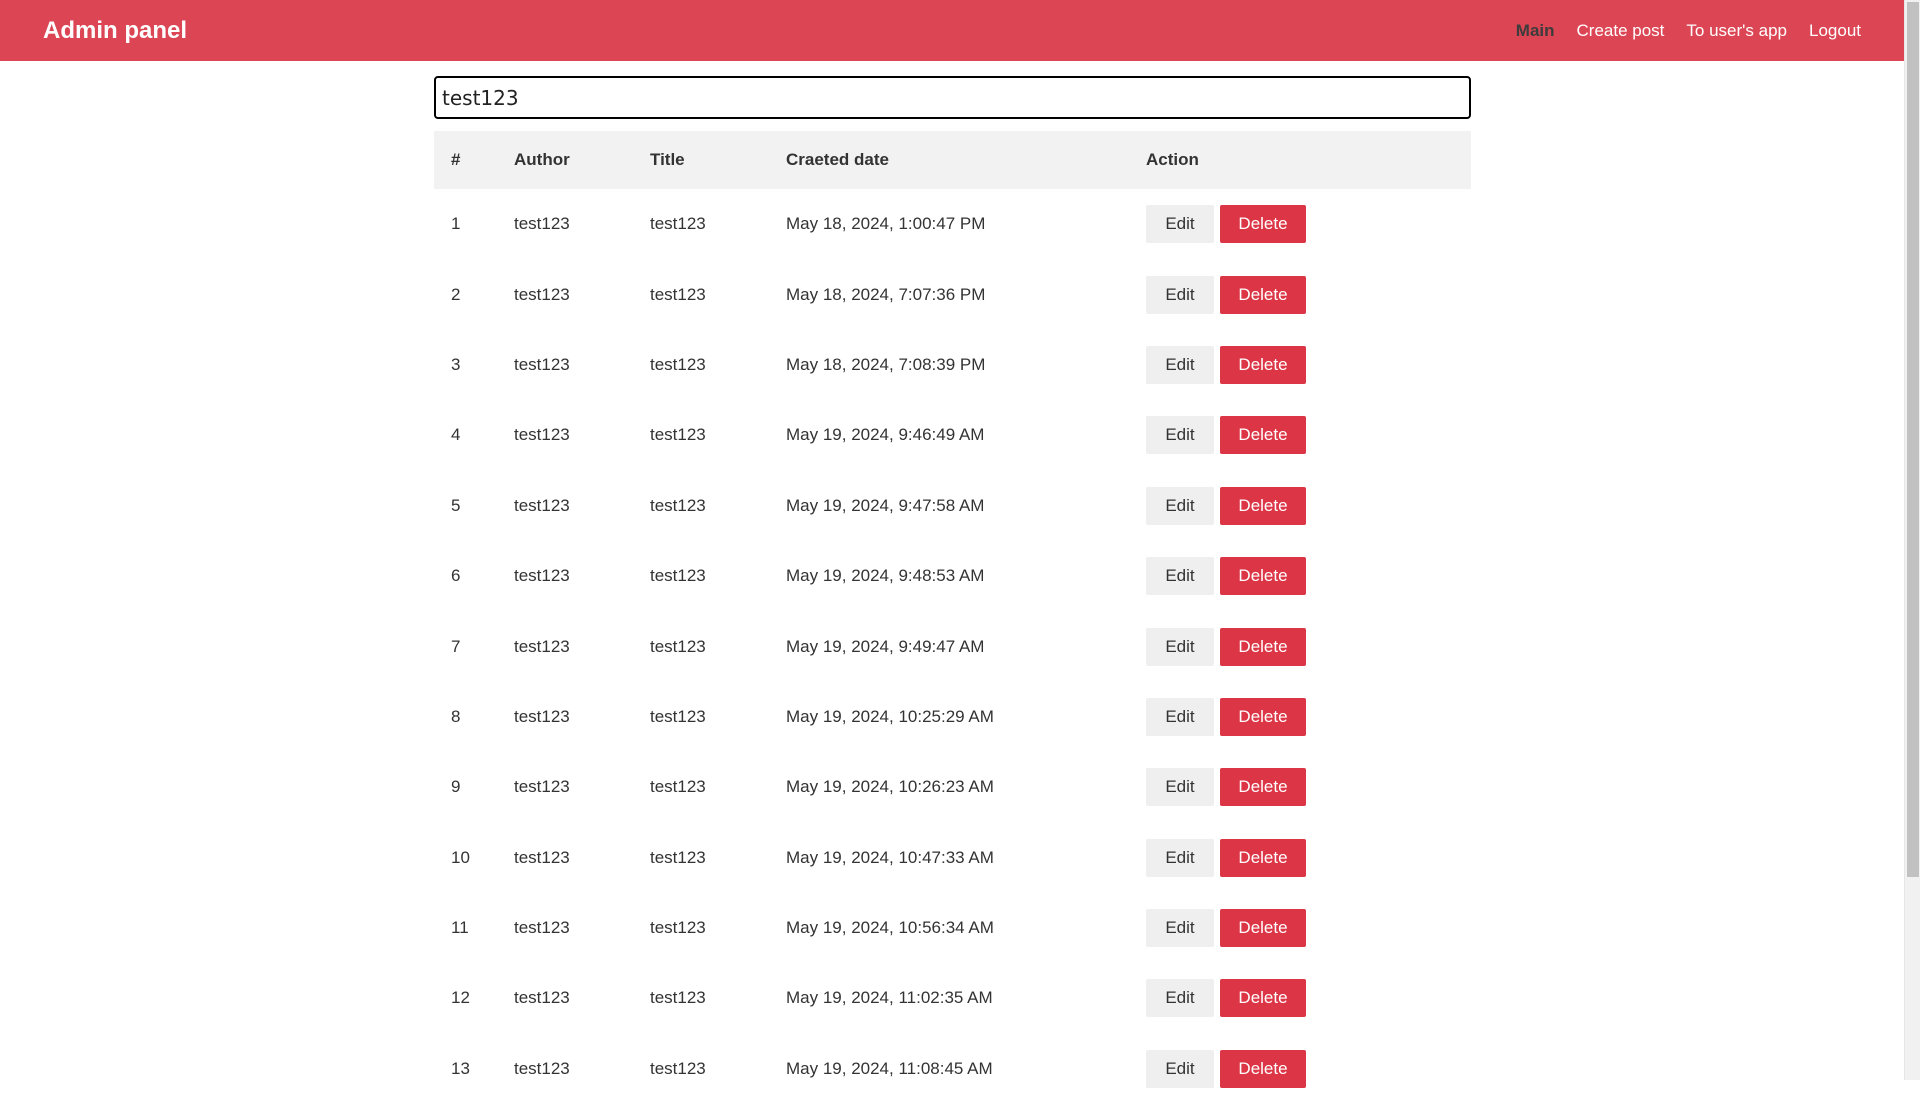 The width and height of the screenshot is (1920, 1104). What do you see at coordinates (886, 294) in the screenshot?
I see `row-created-date: May 18, 2024, 7:07:36 PM` at bounding box center [886, 294].